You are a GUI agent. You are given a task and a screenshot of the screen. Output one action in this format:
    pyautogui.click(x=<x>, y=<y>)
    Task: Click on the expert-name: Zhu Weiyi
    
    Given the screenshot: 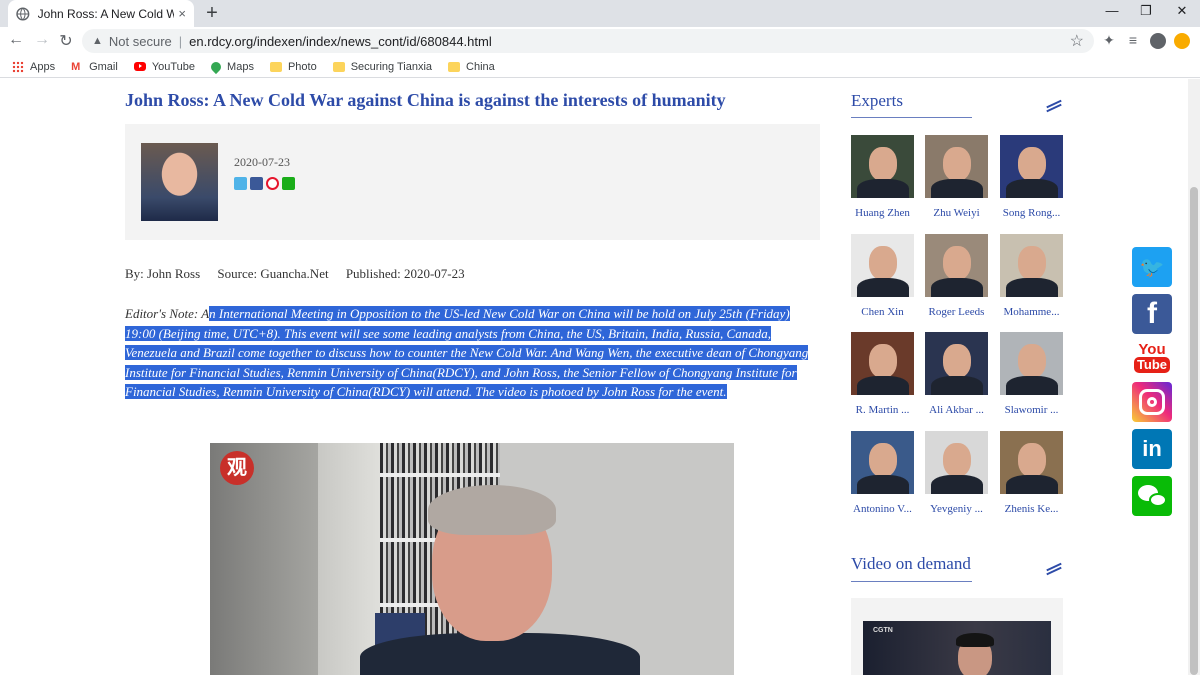 What is the action you would take?
    pyautogui.click(x=956, y=213)
    